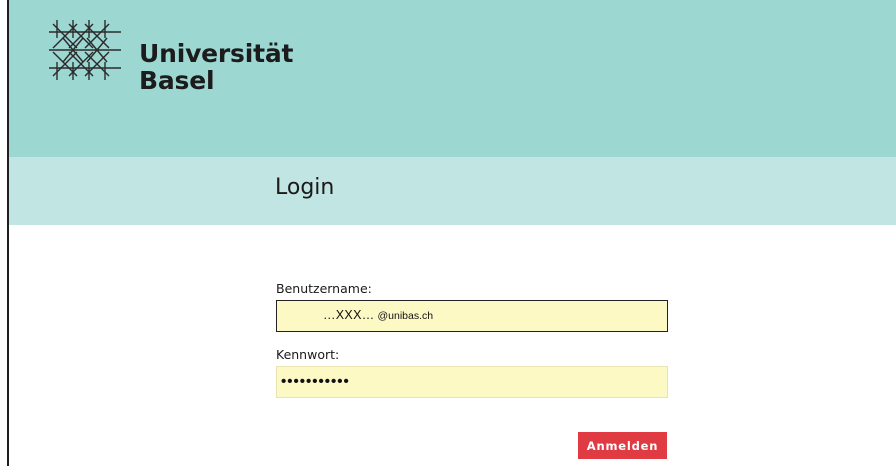 The image size is (896, 466). What do you see at coordinates (3, 233) in the screenshot?
I see `window-margin` at bounding box center [3, 233].